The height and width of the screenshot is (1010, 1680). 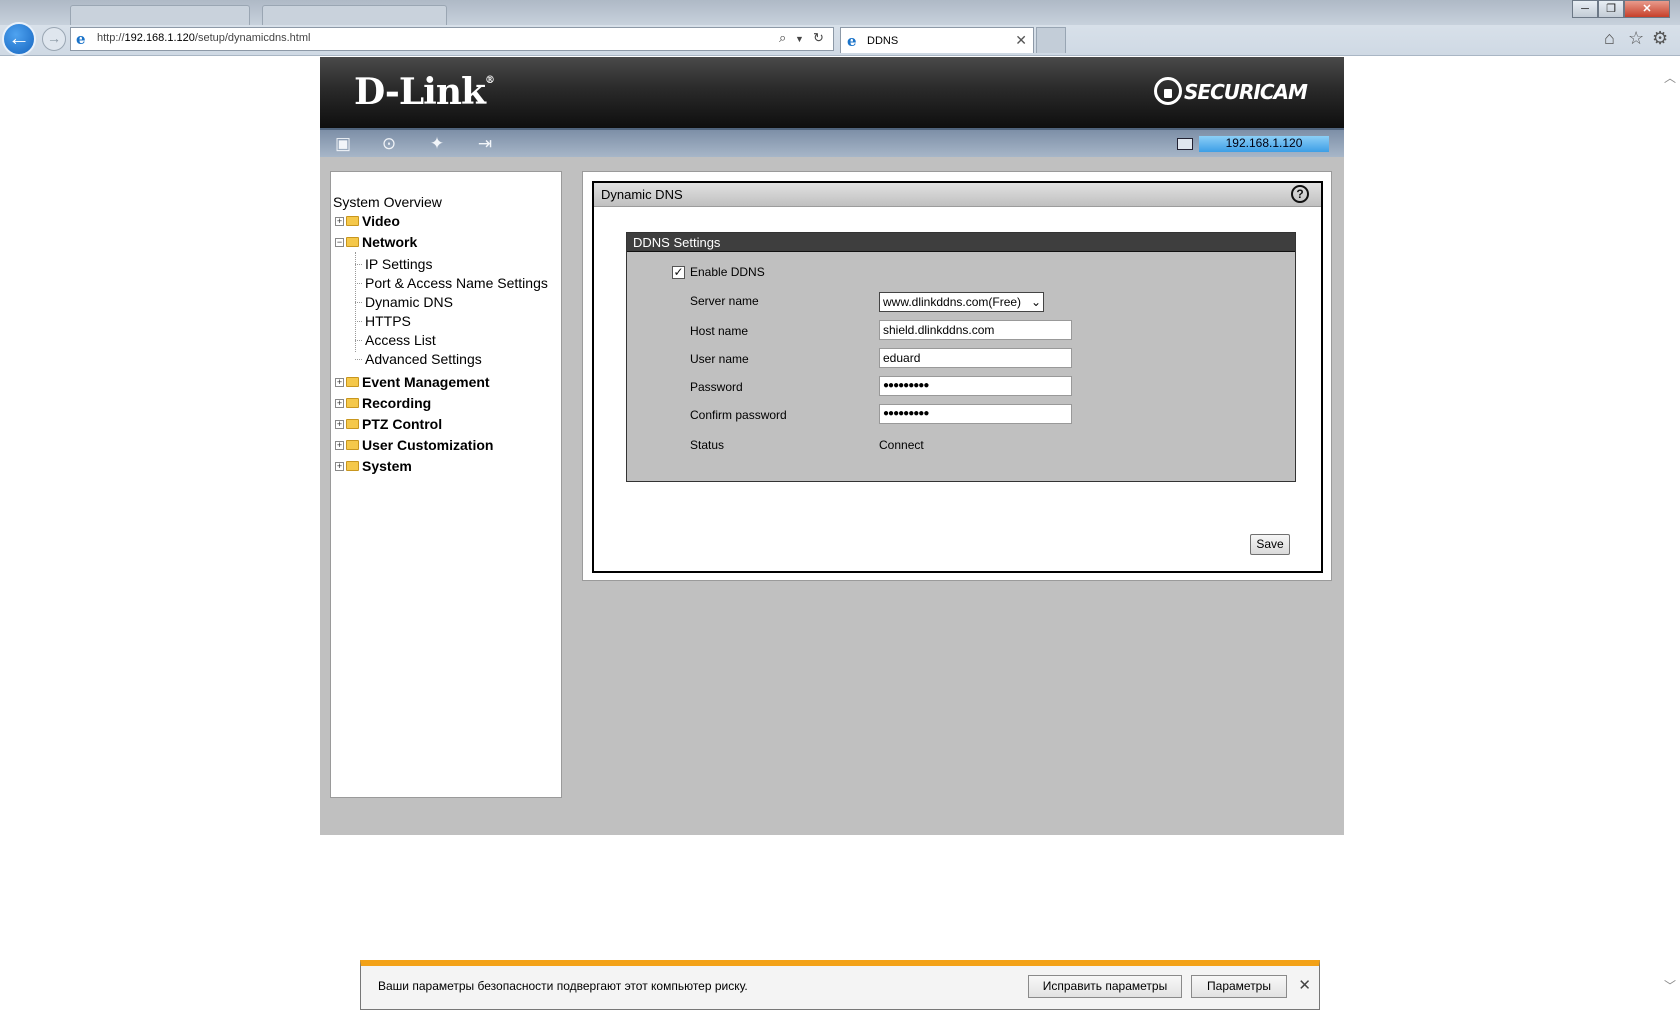 What do you see at coordinates (1270, 544) in the screenshot?
I see `save-button: Save` at bounding box center [1270, 544].